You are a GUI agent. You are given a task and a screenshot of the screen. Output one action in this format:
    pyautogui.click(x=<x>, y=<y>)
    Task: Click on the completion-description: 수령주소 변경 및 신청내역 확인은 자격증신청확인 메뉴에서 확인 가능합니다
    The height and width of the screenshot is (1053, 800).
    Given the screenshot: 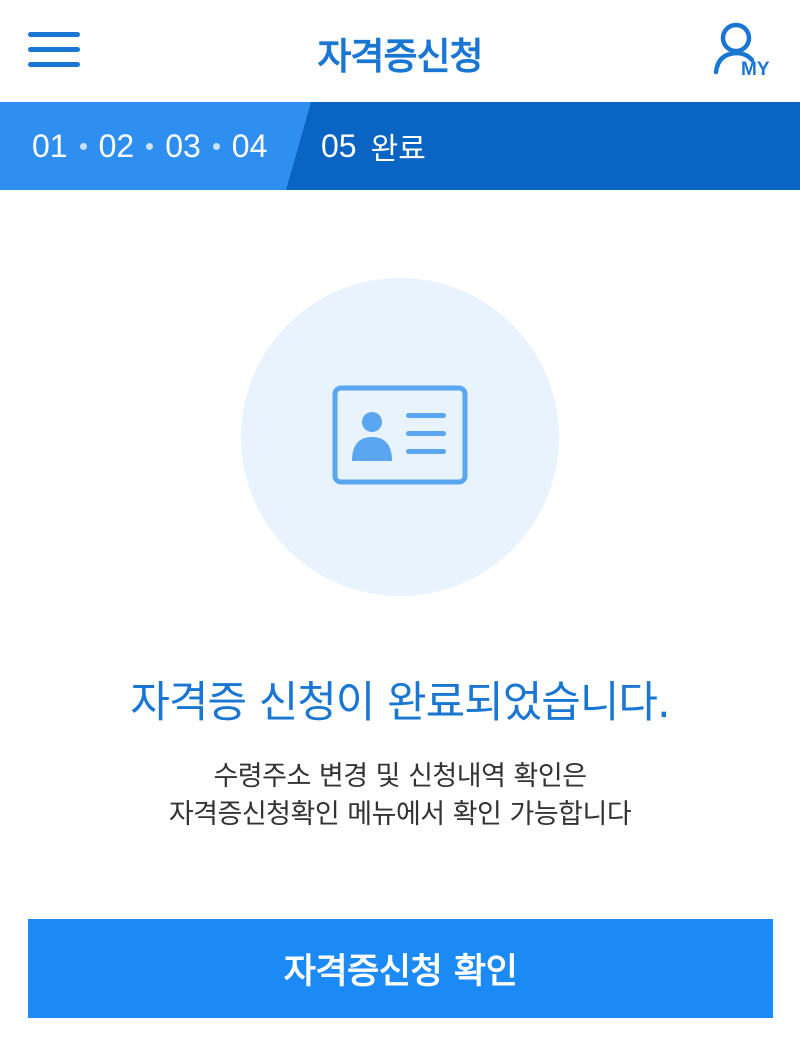 What is the action you would take?
    pyautogui.click(x=400, y=796)
    